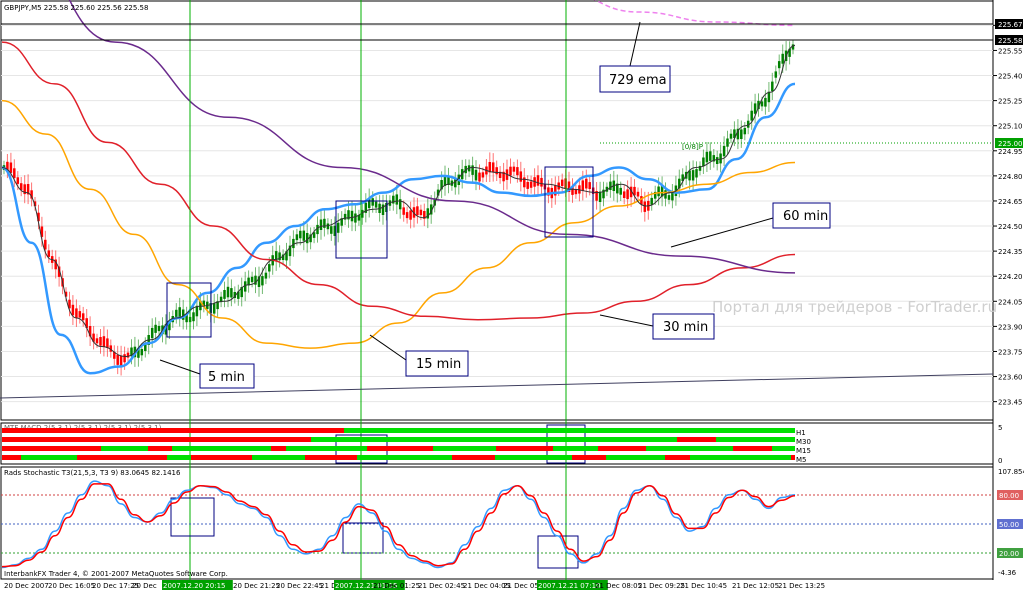 The image size is (1024, 595). Describe the element at coordinates (1010, 378) in the screenshot. I see `price-tick-label: 223.60` at that location.